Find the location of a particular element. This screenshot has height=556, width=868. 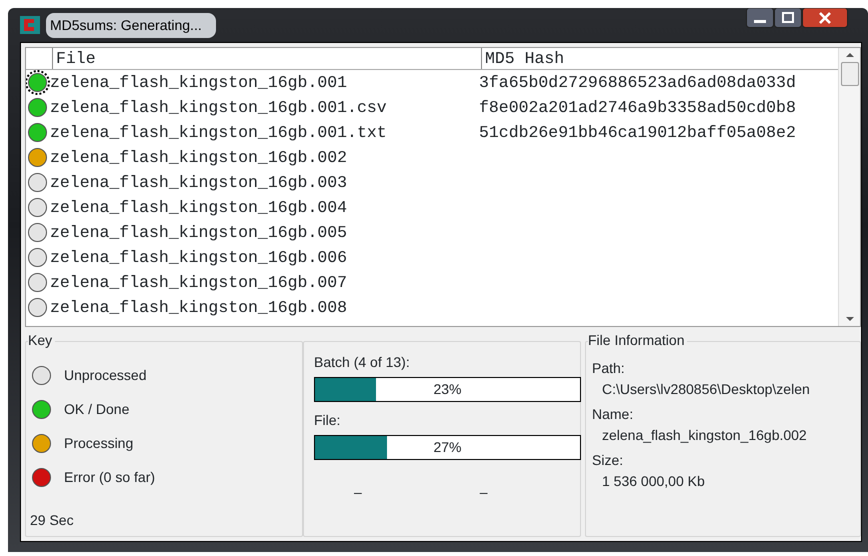

file-name: zelena_flash_kingston_16gb.001.txt is located at coordinates (218, 132).